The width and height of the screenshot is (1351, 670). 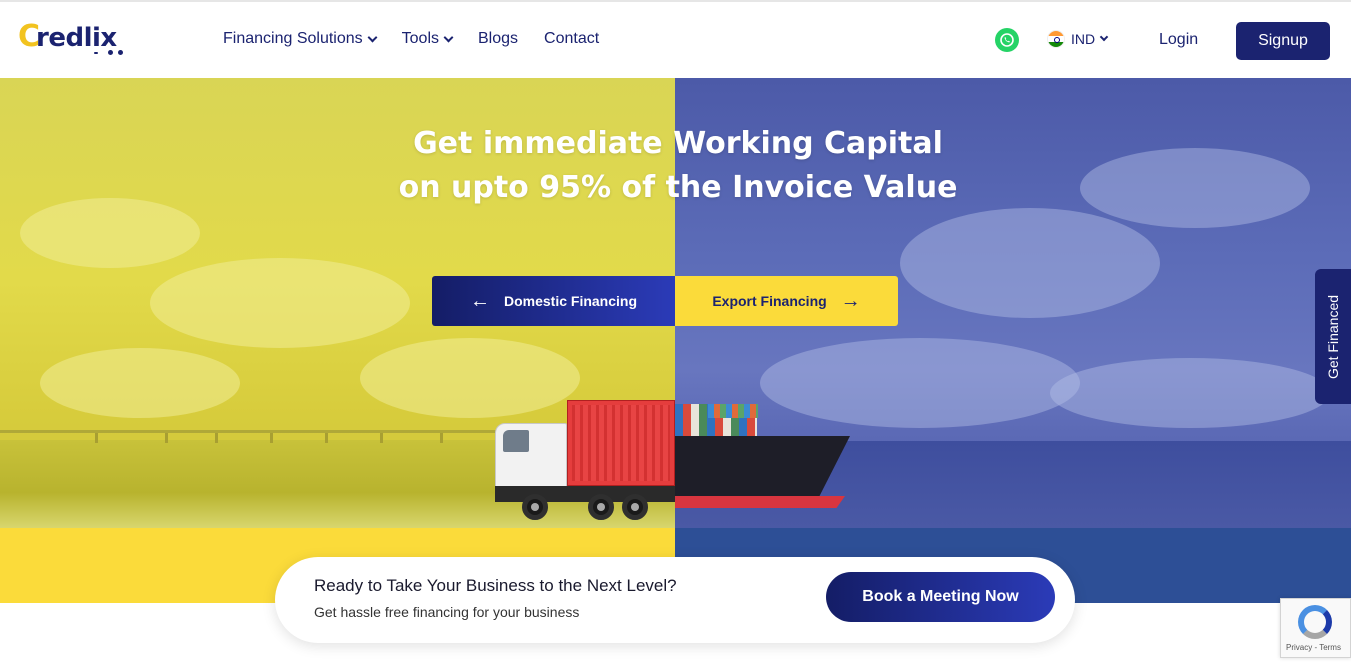 What do you see at coordinates (1313, 647) in the screenshot?
I see `recaptcha-links: Privacy - Terms` at bounding box center [1313, 647].